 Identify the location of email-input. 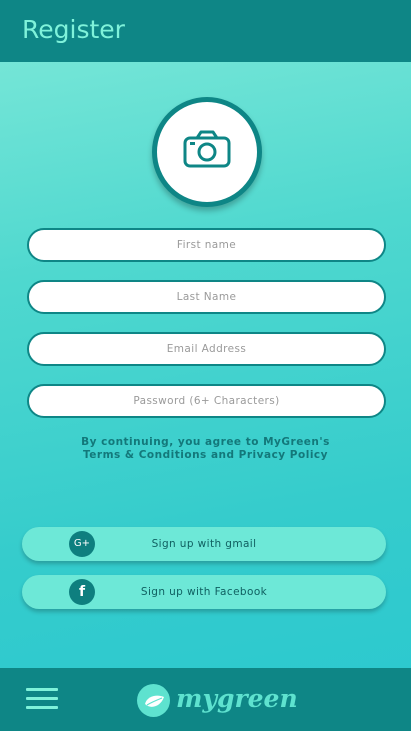
(206, 349).